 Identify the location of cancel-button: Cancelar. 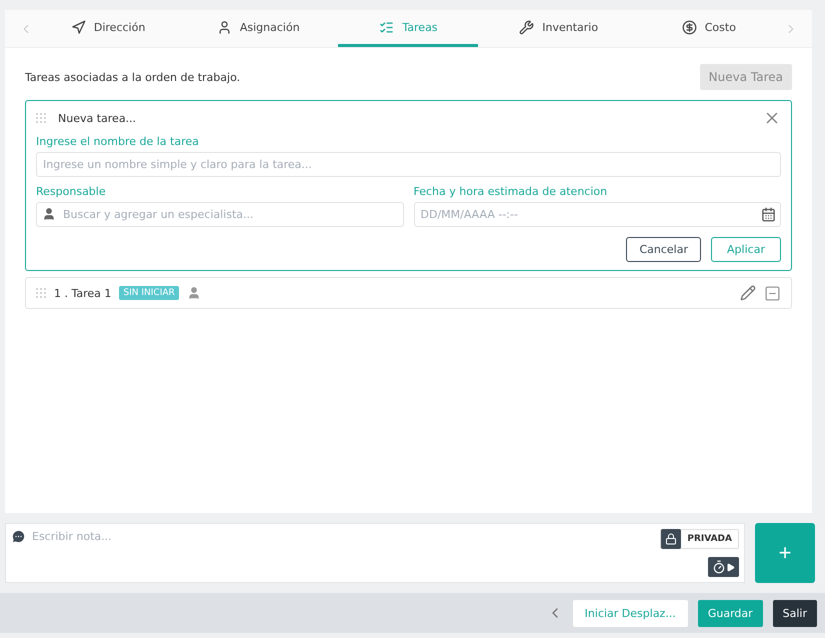
(663, 249).